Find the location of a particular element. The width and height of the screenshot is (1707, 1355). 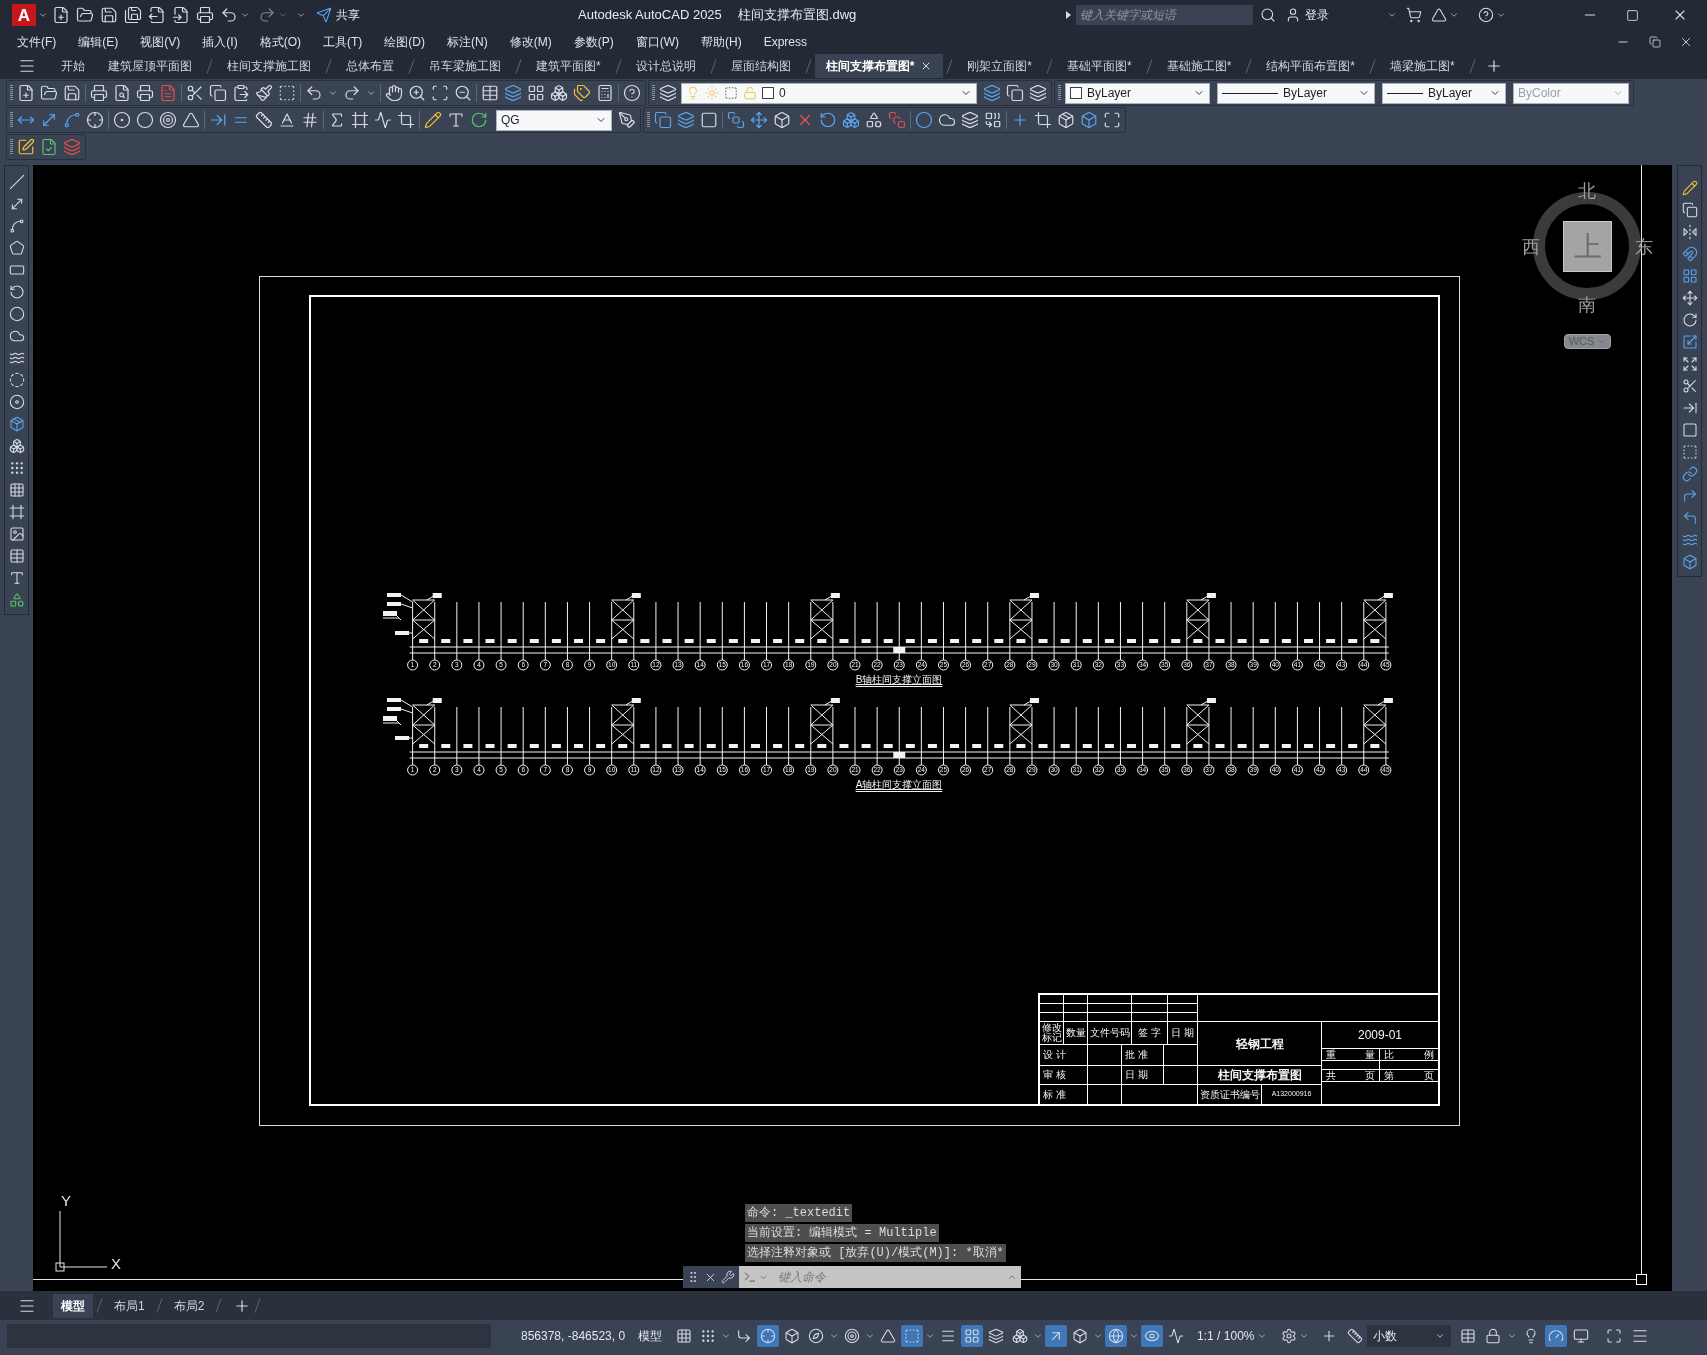

square-grip-icon is located at coordinates (1641, 1279).